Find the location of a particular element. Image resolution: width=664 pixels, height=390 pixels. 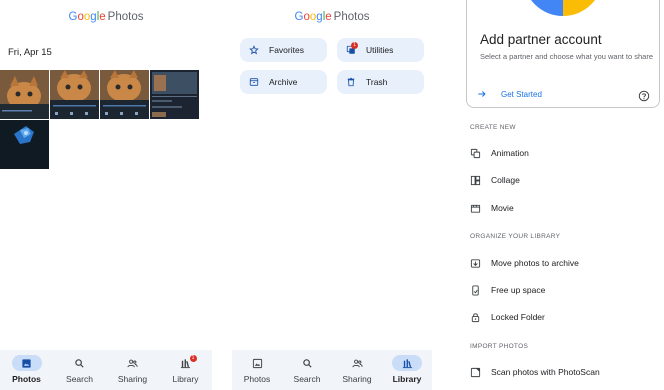

star-icon is located at coordinates (254, 50).